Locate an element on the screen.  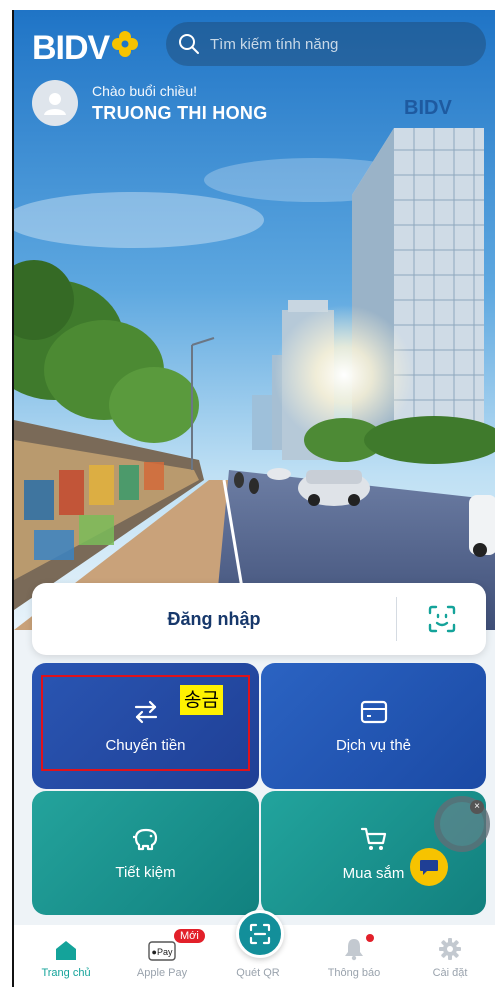
user-greeting: Chào buổi chiều! TRUONG THI HONG is located at coordinates (150, 103).